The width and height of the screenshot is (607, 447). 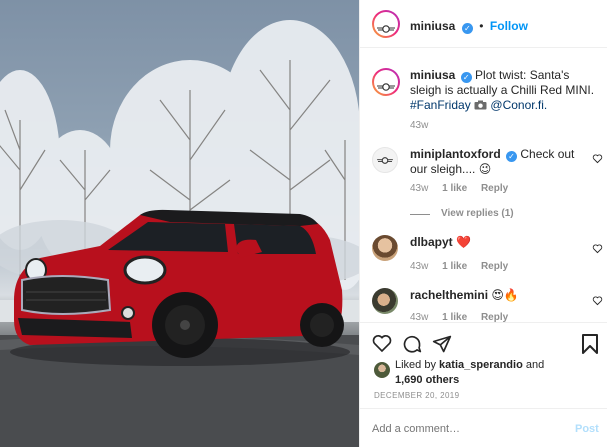 I want to click on caption-hashtag: #FanFriday, so click(x=440, y=105).